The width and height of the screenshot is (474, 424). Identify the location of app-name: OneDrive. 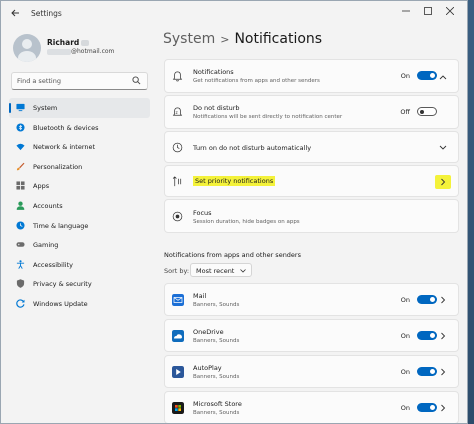
(208, 332).